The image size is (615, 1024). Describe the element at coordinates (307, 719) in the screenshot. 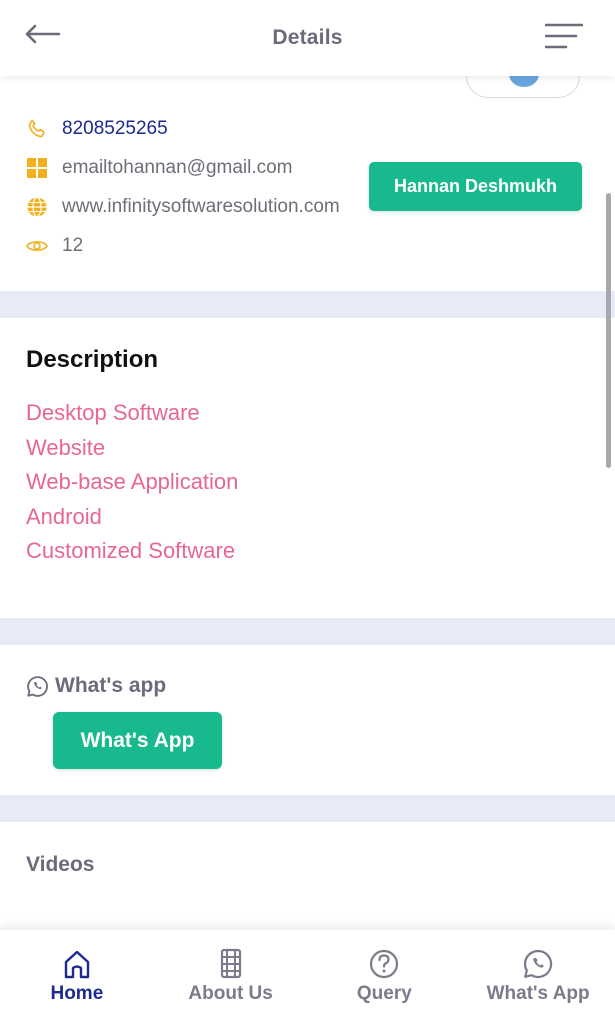

I see `whatsapp-section: What's app What's App` at that location.